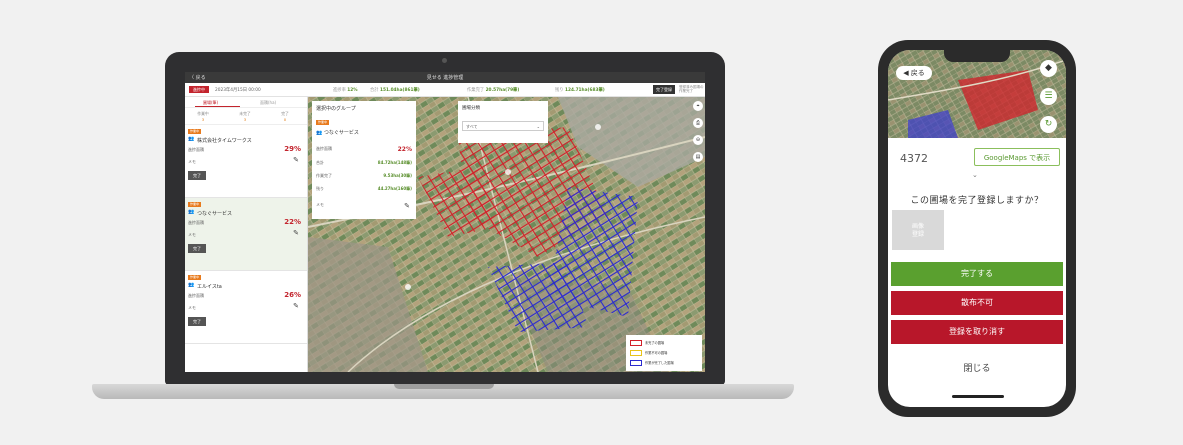  What do you see at coordinates (918, 230) in the screenshot?
I see `photo-register-button: 画像 登録` at bounding box center [918, 230].